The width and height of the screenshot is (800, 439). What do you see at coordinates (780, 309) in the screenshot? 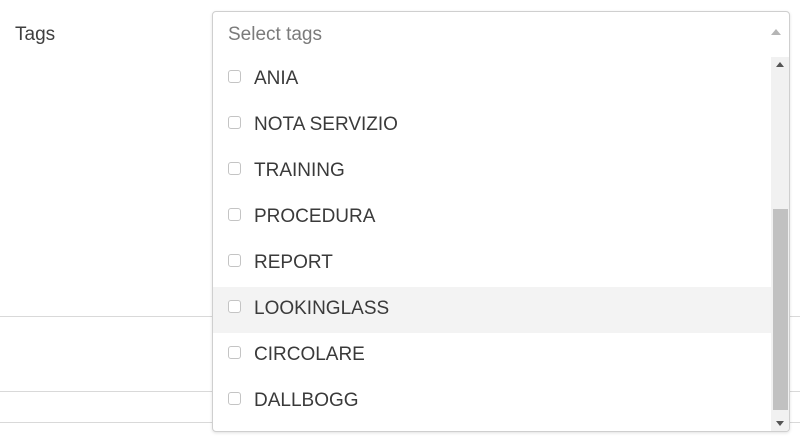
I see `scrollbar-thumb` at bounding box center [780, 309].